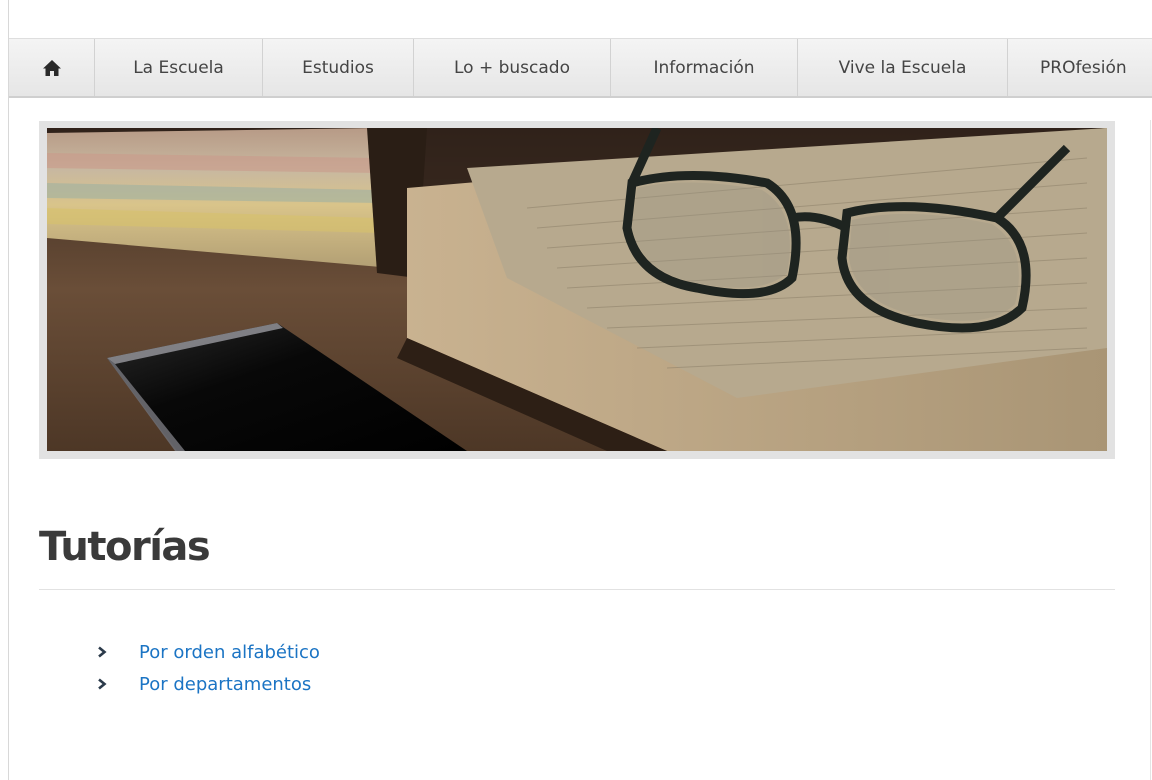 The height and width of the screenshot is (780, 1152). I want to click on nav-item-vive-la-escuela: Vive la Escuela, so click(903, 67).